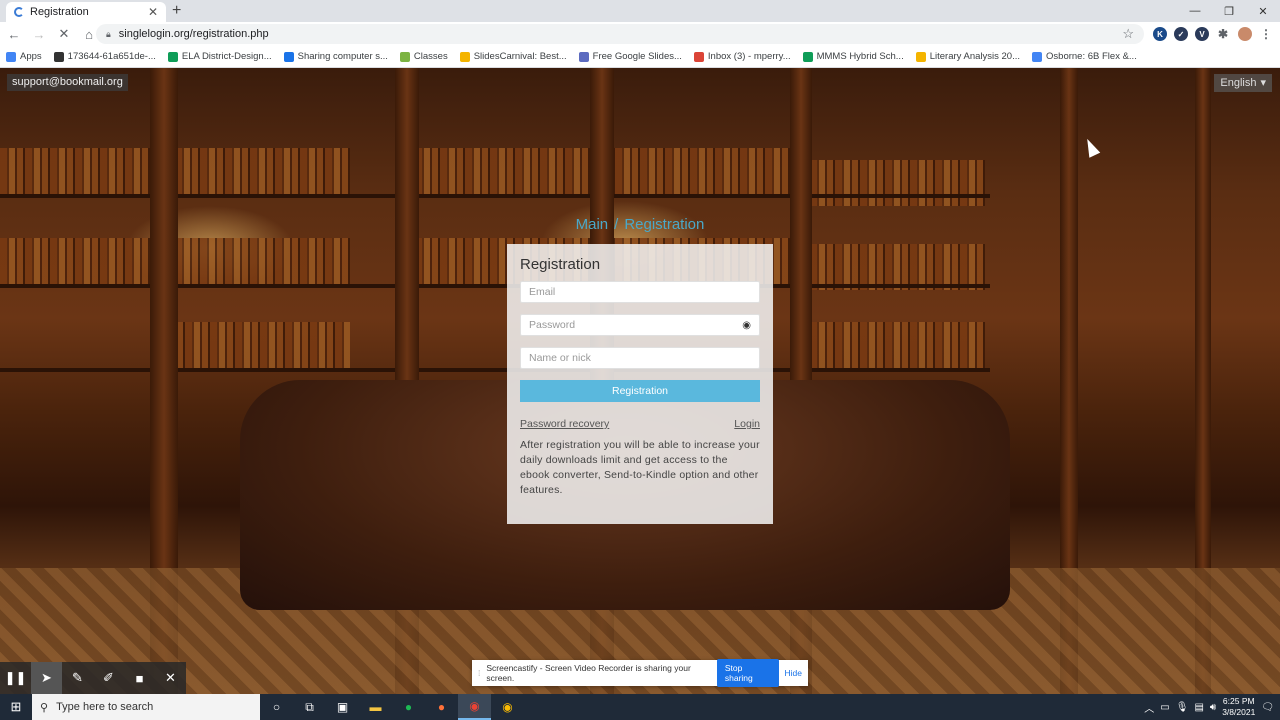  I want to click on profile-avatar, so click(1245, 34).